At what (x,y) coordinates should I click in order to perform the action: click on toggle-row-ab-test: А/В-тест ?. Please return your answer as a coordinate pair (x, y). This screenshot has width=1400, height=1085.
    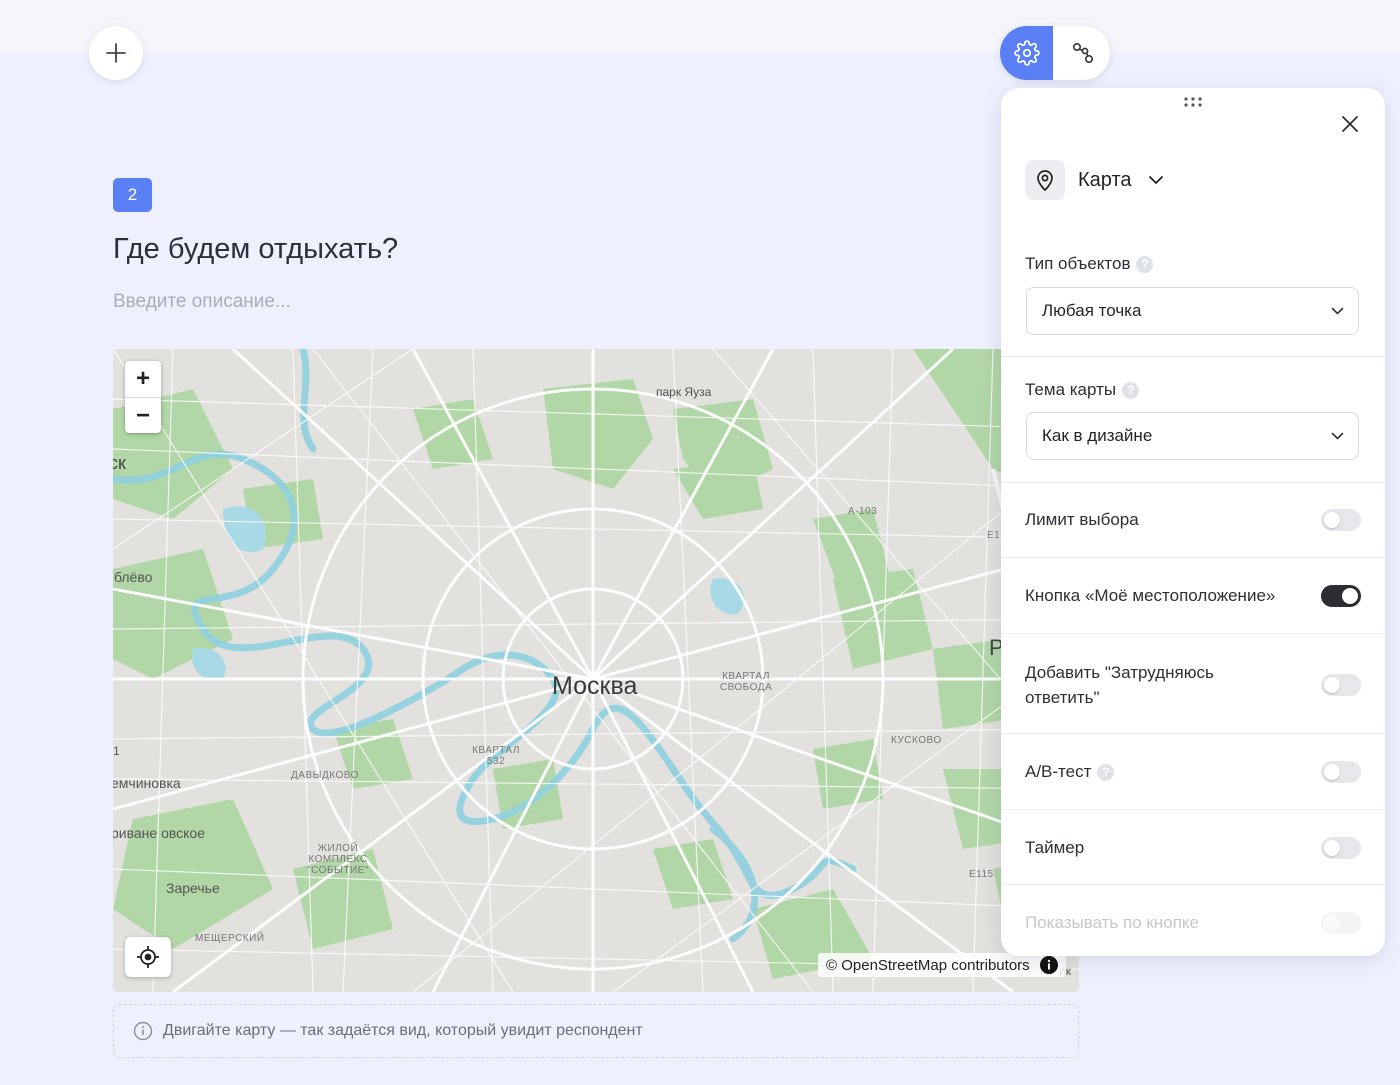
    Looking at the image, I should click on (1193, 772).